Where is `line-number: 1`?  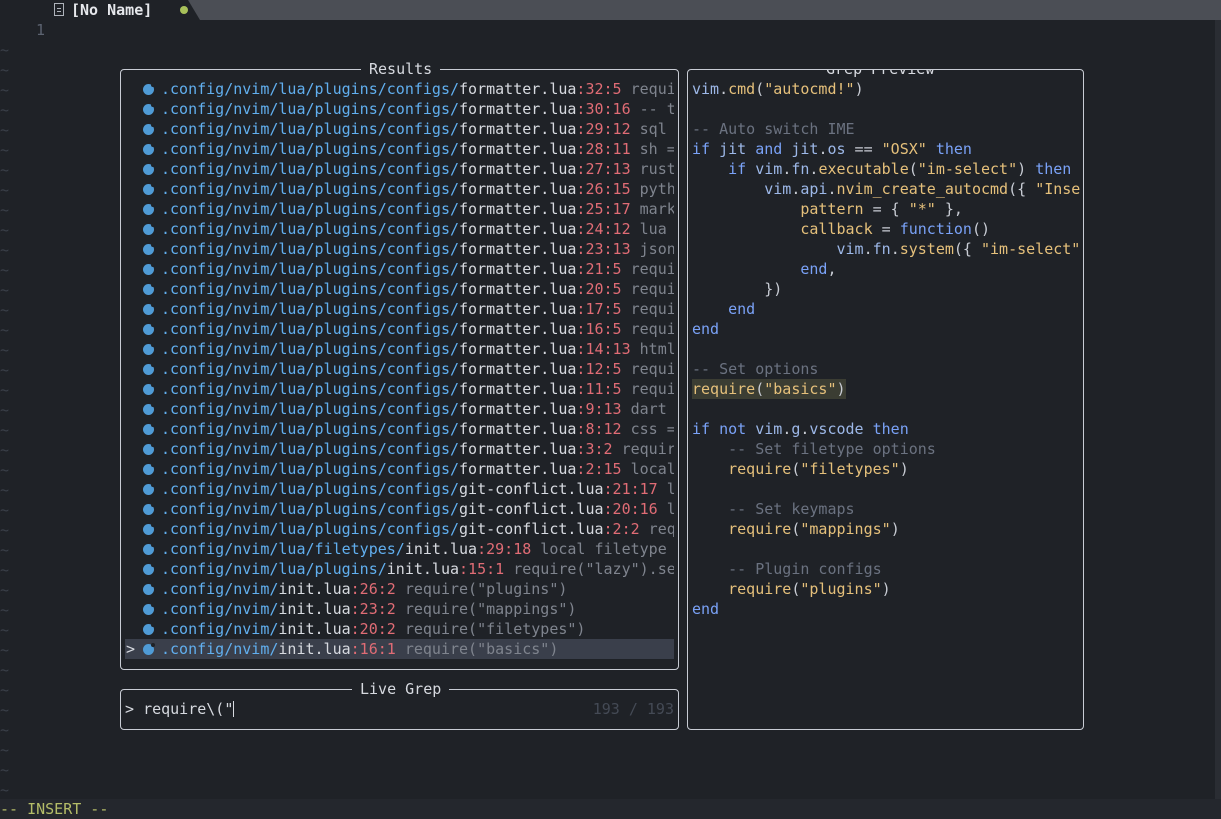 line-number: 1 is located at coordinates (41, 30).